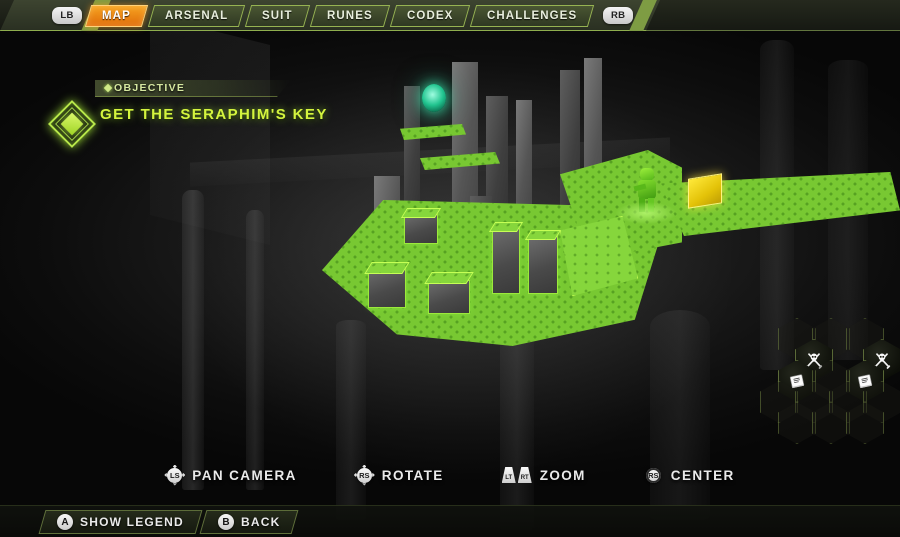 The image size is (900, 537). I want to click on hint-rotate: RS ROTATE, so click(398, 475).